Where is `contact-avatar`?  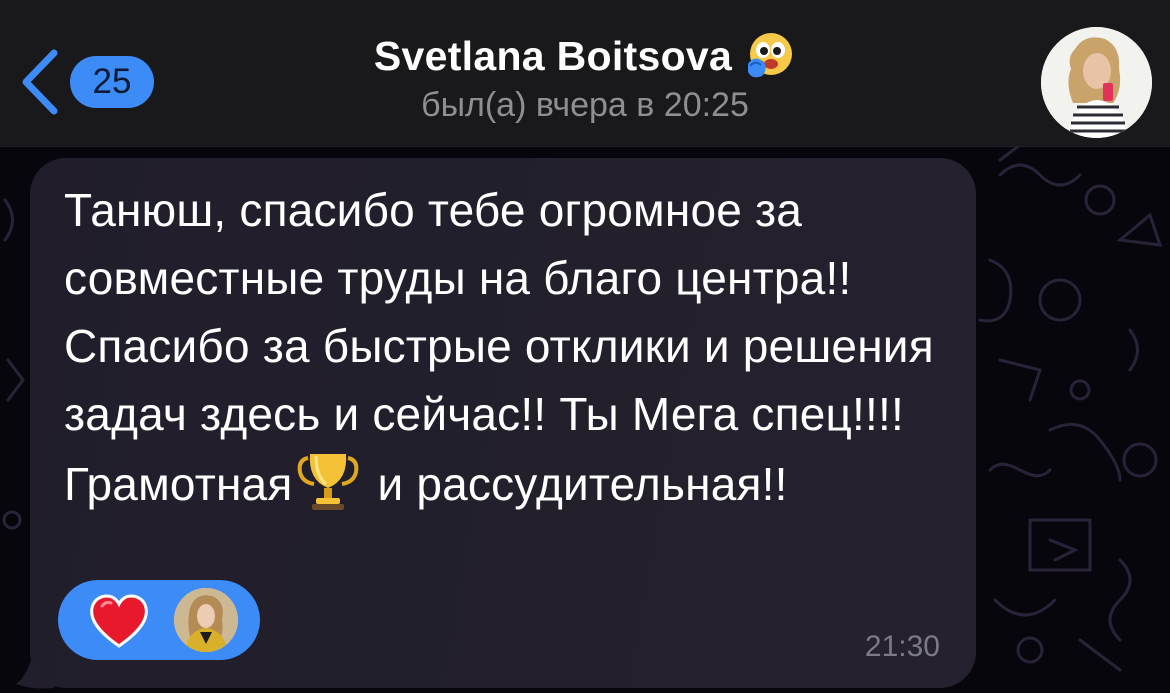 contact-avatar is located at coordinates (1096, 82).